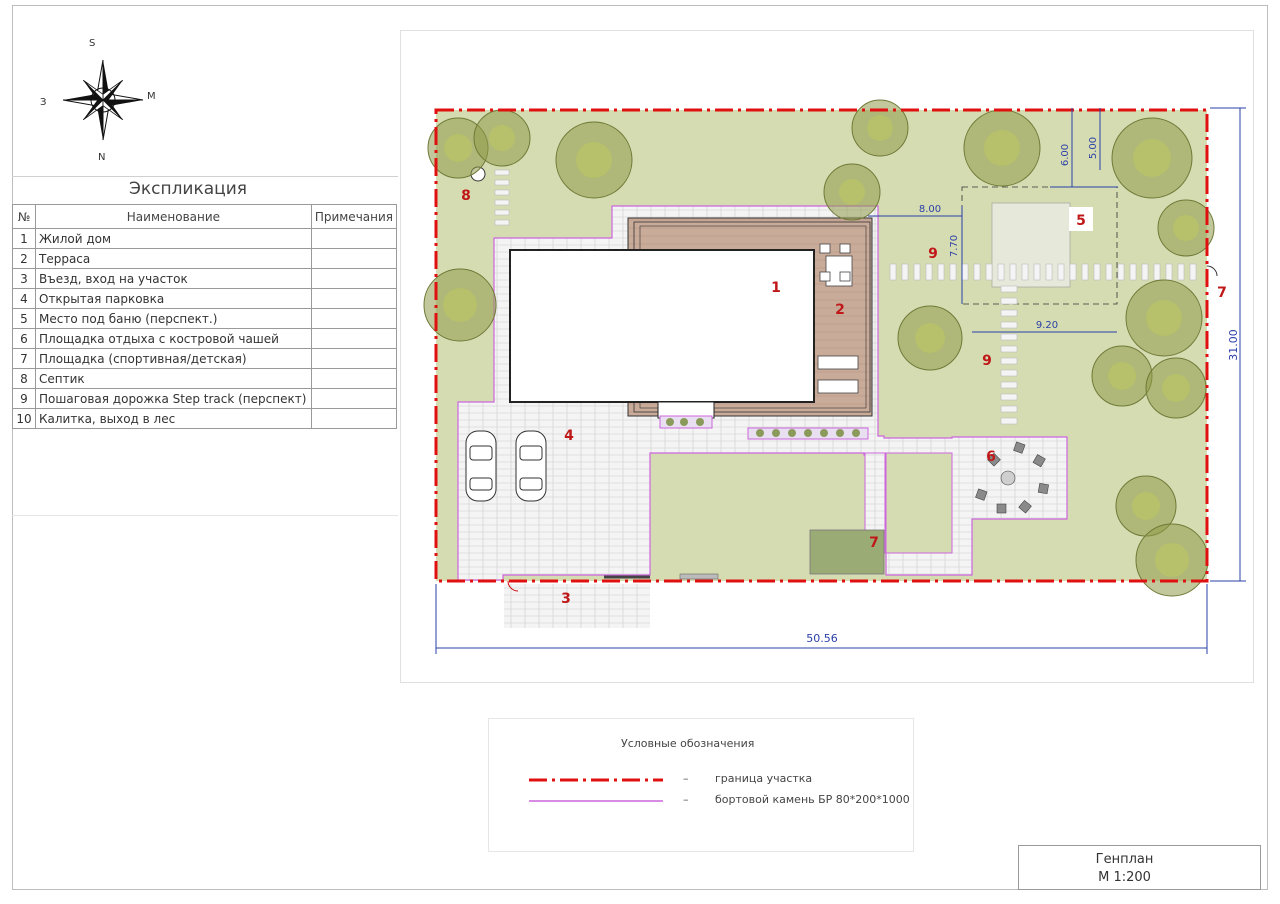 This screenshot has height=904, width=1280. I want to click on dim-bath-height: 7.70, so click(954, 246).